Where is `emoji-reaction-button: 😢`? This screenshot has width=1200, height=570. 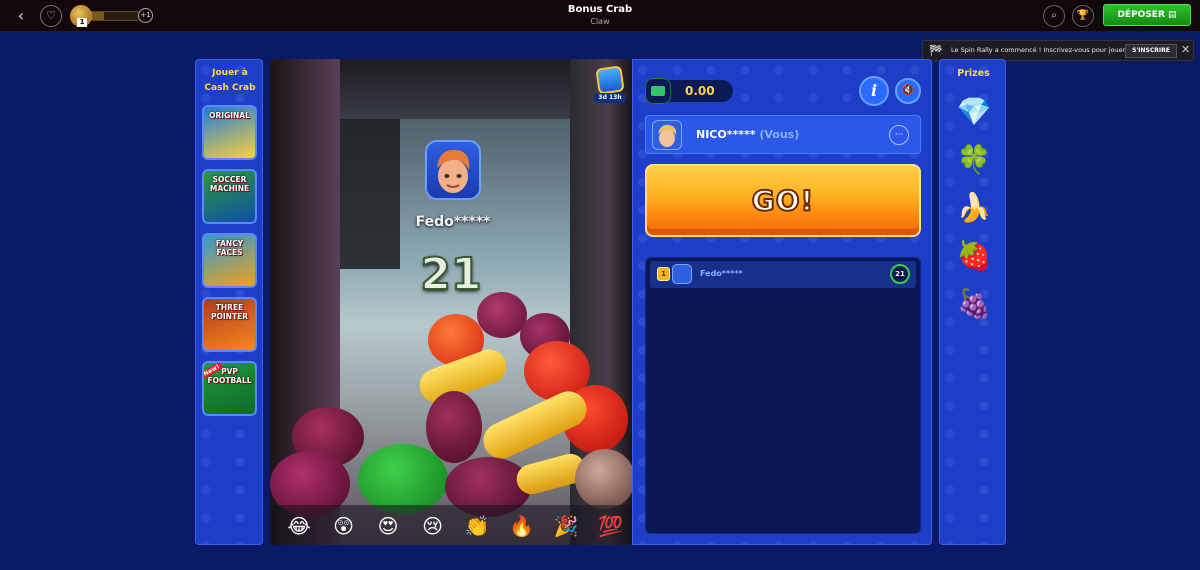 emoji-reaction-button: 😢 is located at coordinates (433, 526).